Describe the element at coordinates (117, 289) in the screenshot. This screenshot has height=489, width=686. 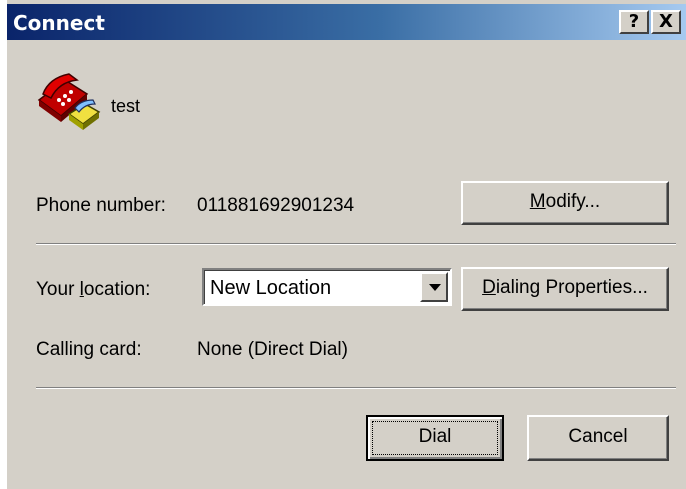
I see `location-label-rest: ocation:` at that location.